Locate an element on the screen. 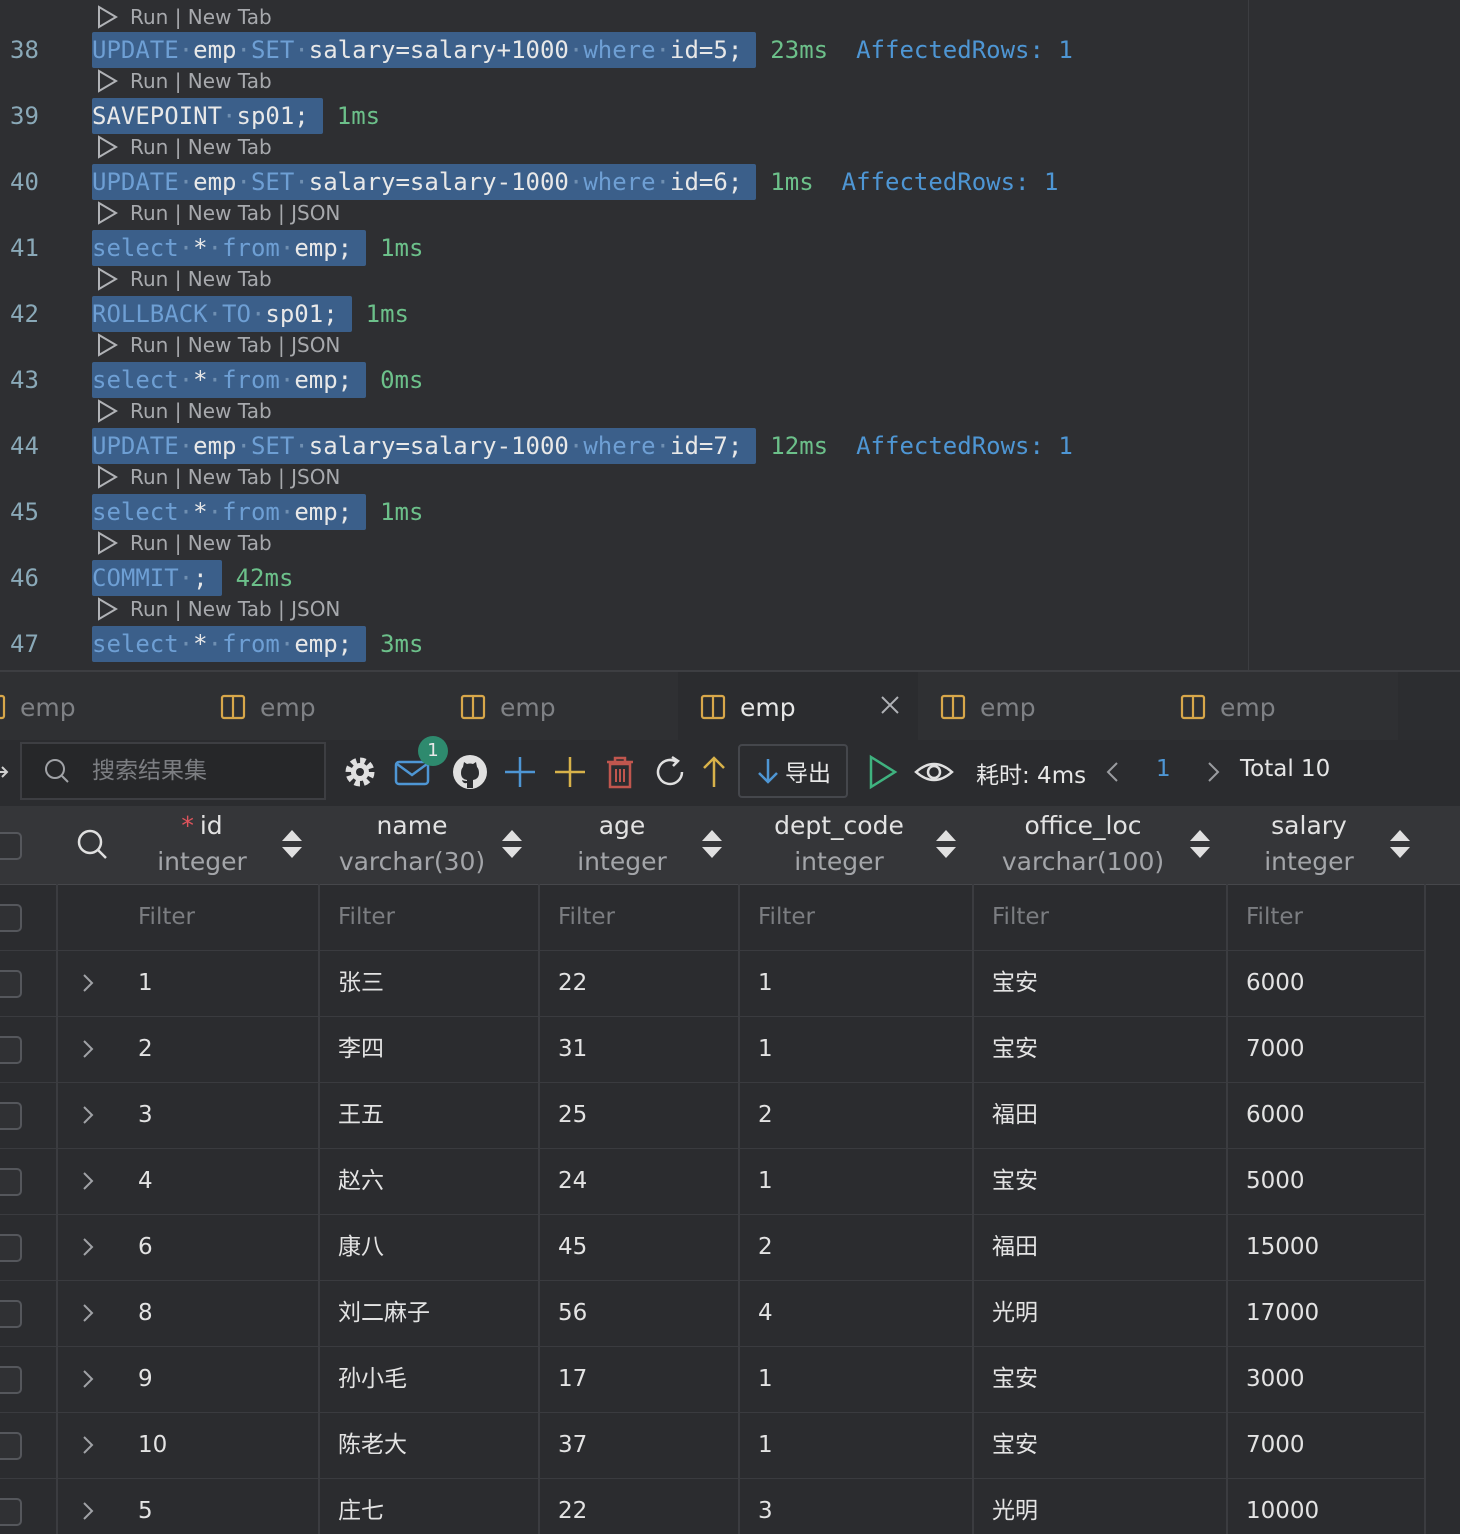 The width and height of the screenshot is (1460, 1534). table-row: 8 刘二麻子 56 4 光明 17000 is located at coordinates (730, 1313).